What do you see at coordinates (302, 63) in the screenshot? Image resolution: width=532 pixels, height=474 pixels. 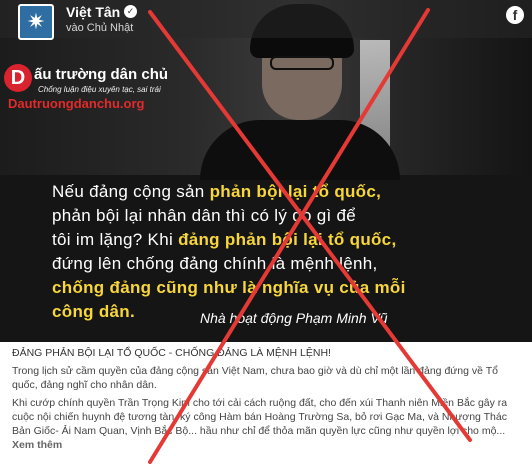 I see `person-glasses` at bounding box center [302, 63].